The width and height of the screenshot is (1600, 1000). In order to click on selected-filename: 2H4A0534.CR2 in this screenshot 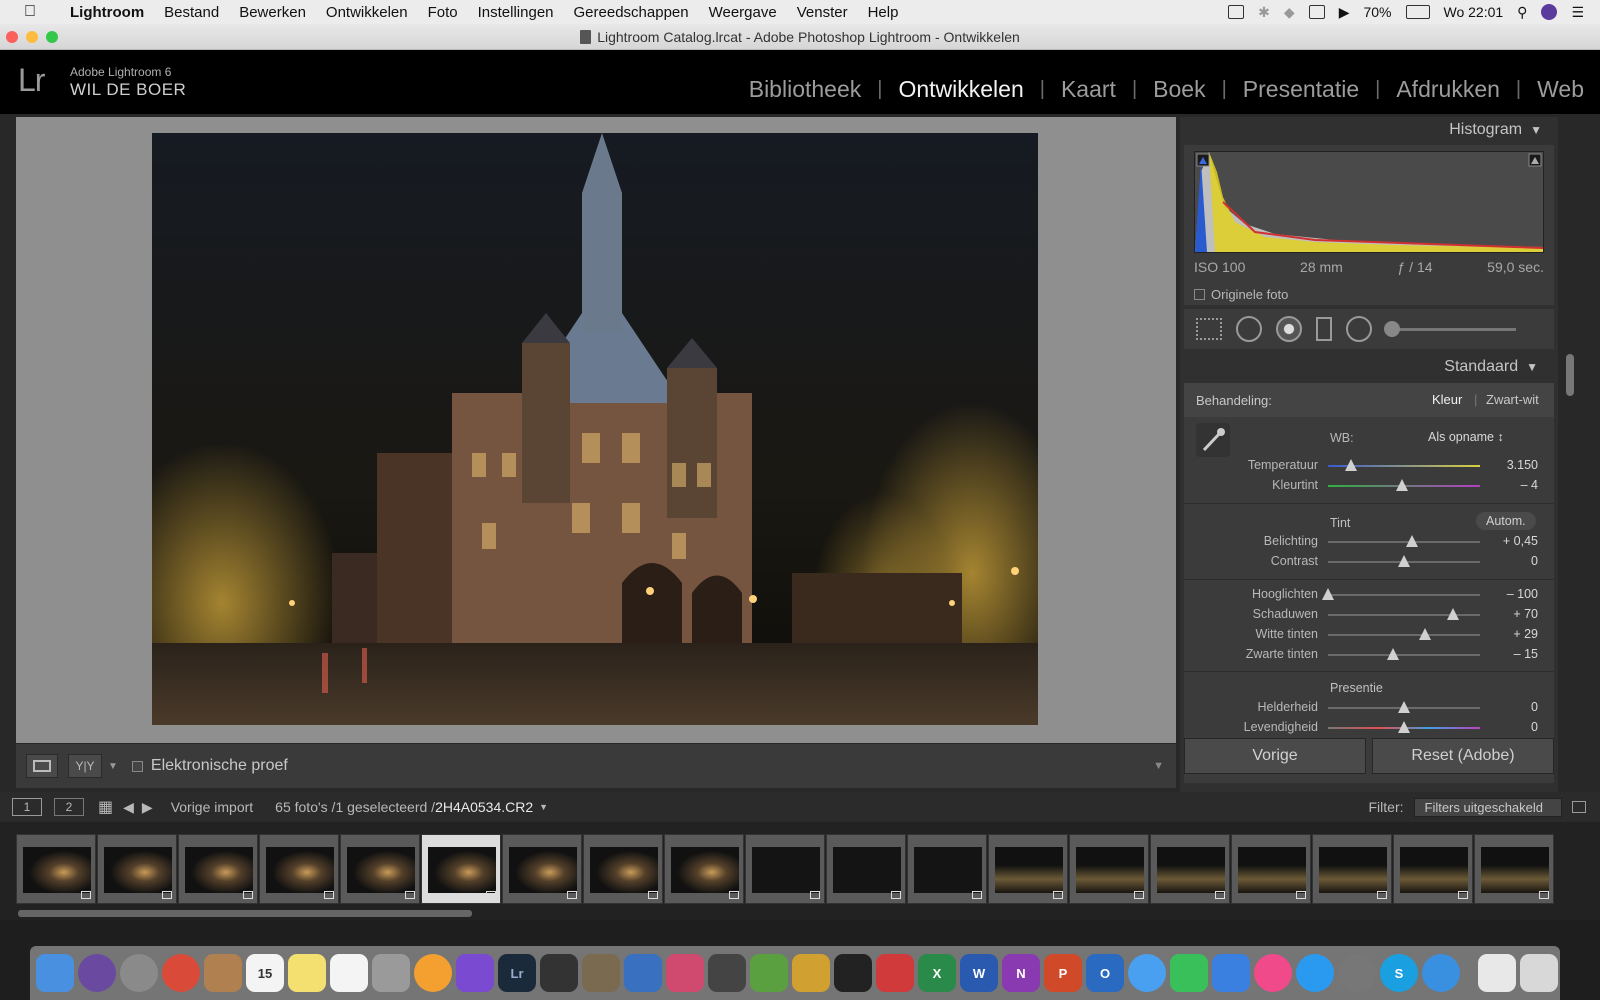, I will do `click(484, 807)`.